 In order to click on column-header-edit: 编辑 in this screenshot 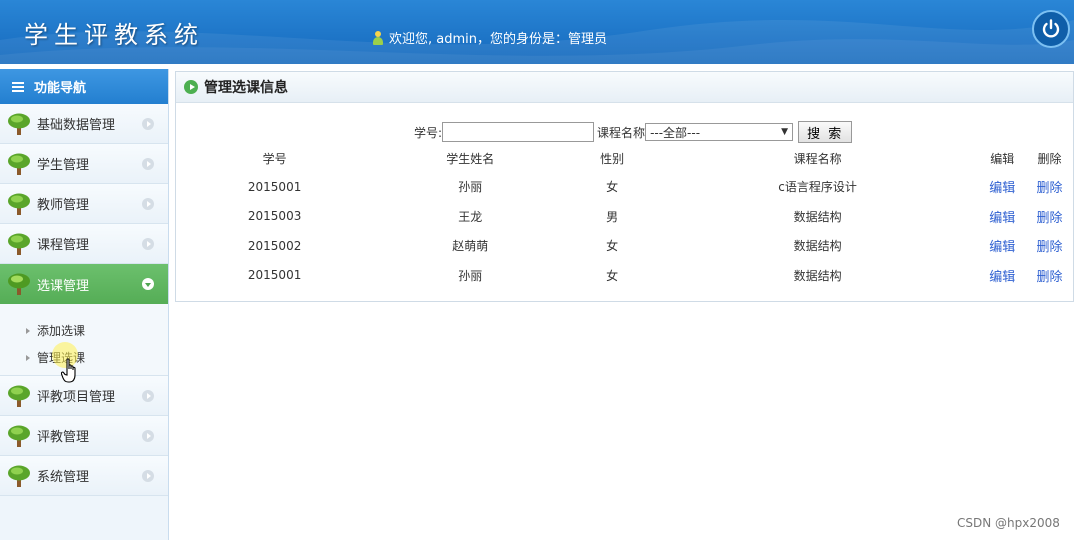, I will do `click(1002, 159)`.